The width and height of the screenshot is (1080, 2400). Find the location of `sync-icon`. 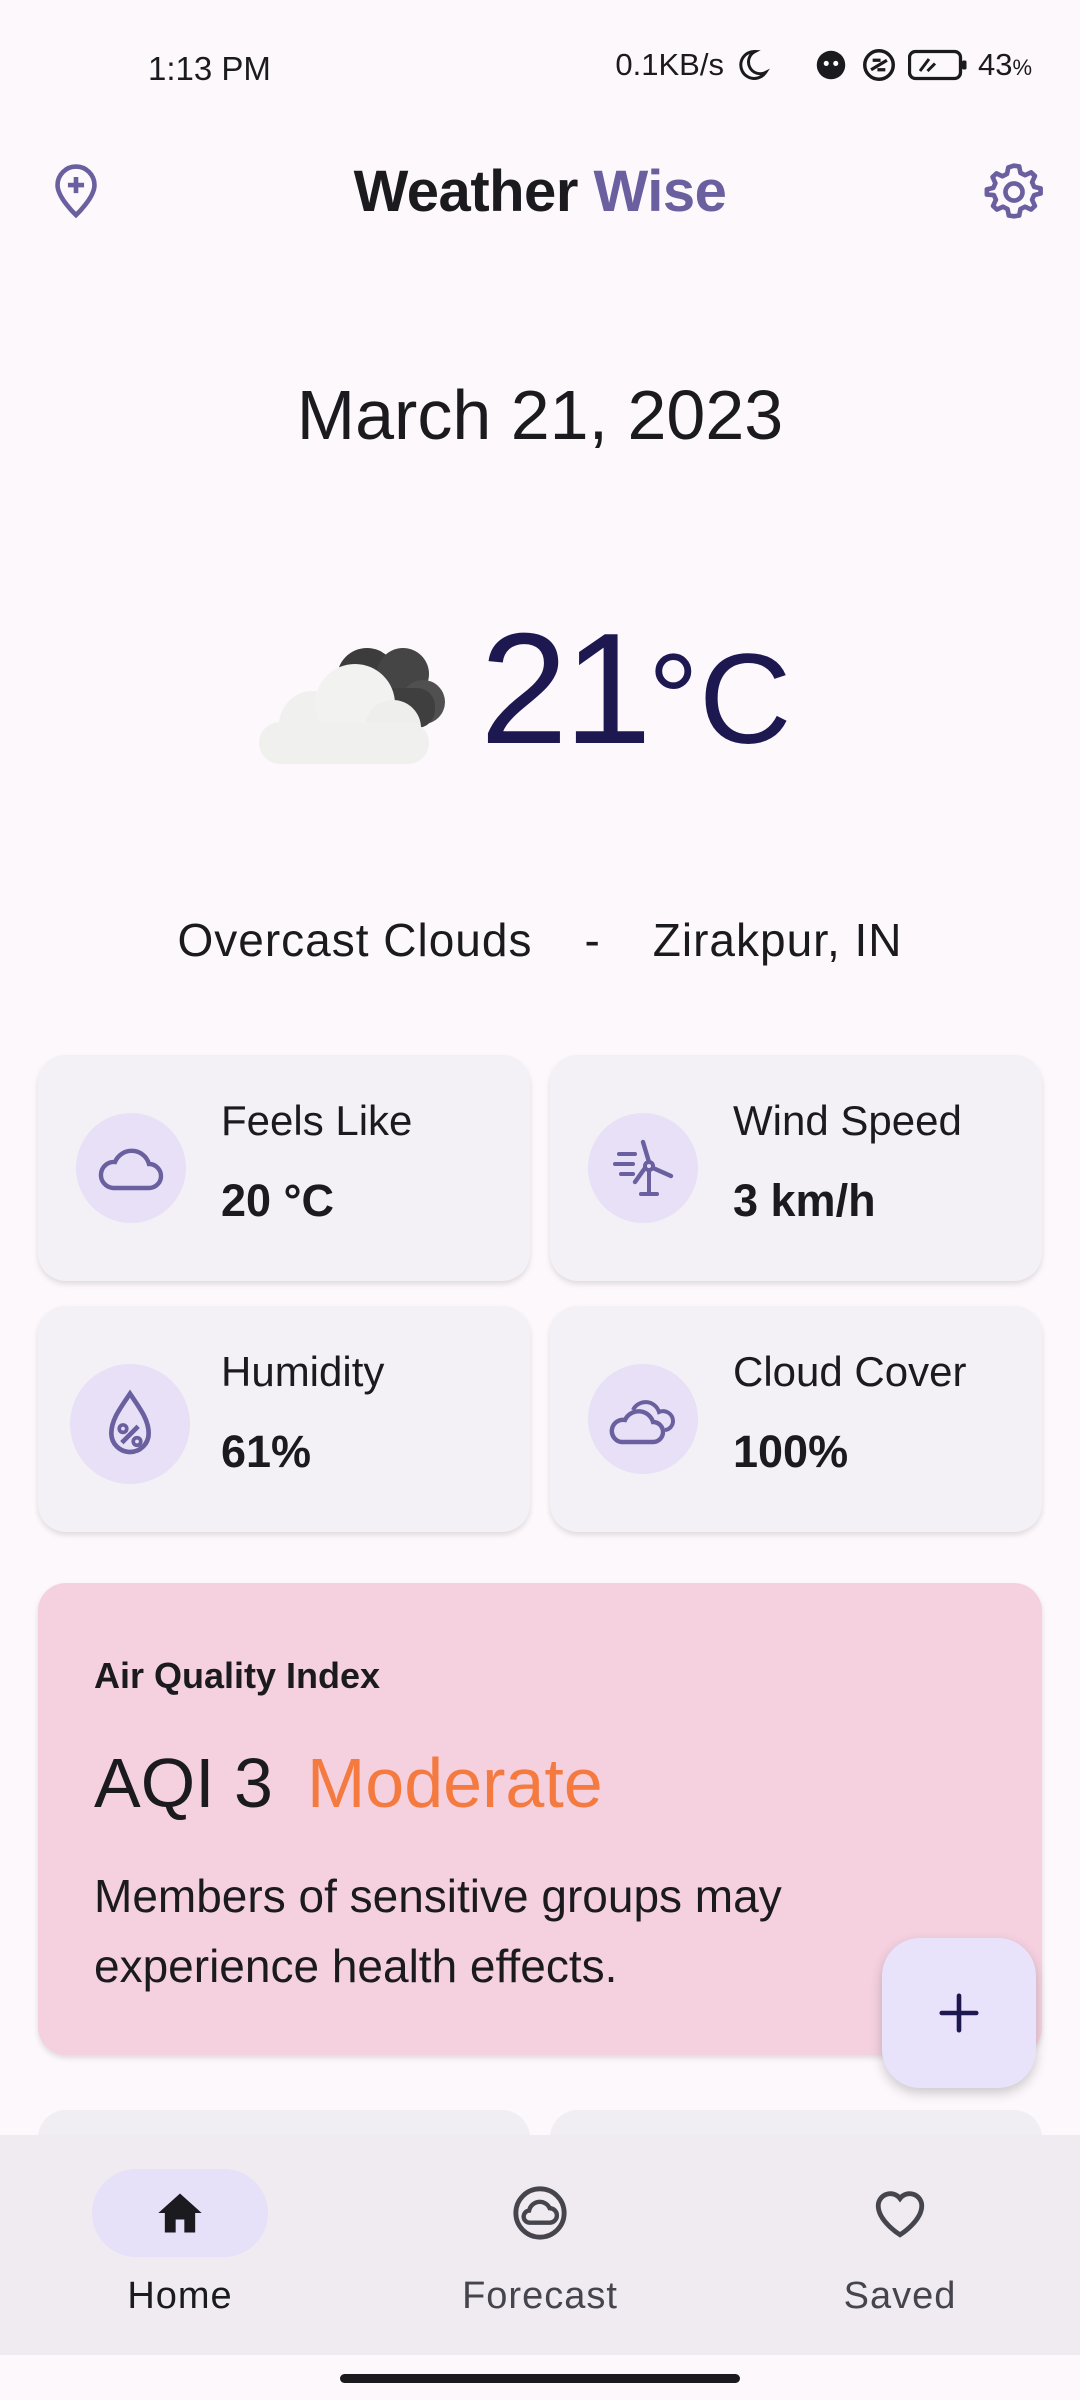

sync-icon is located at coordinates (879, 65).